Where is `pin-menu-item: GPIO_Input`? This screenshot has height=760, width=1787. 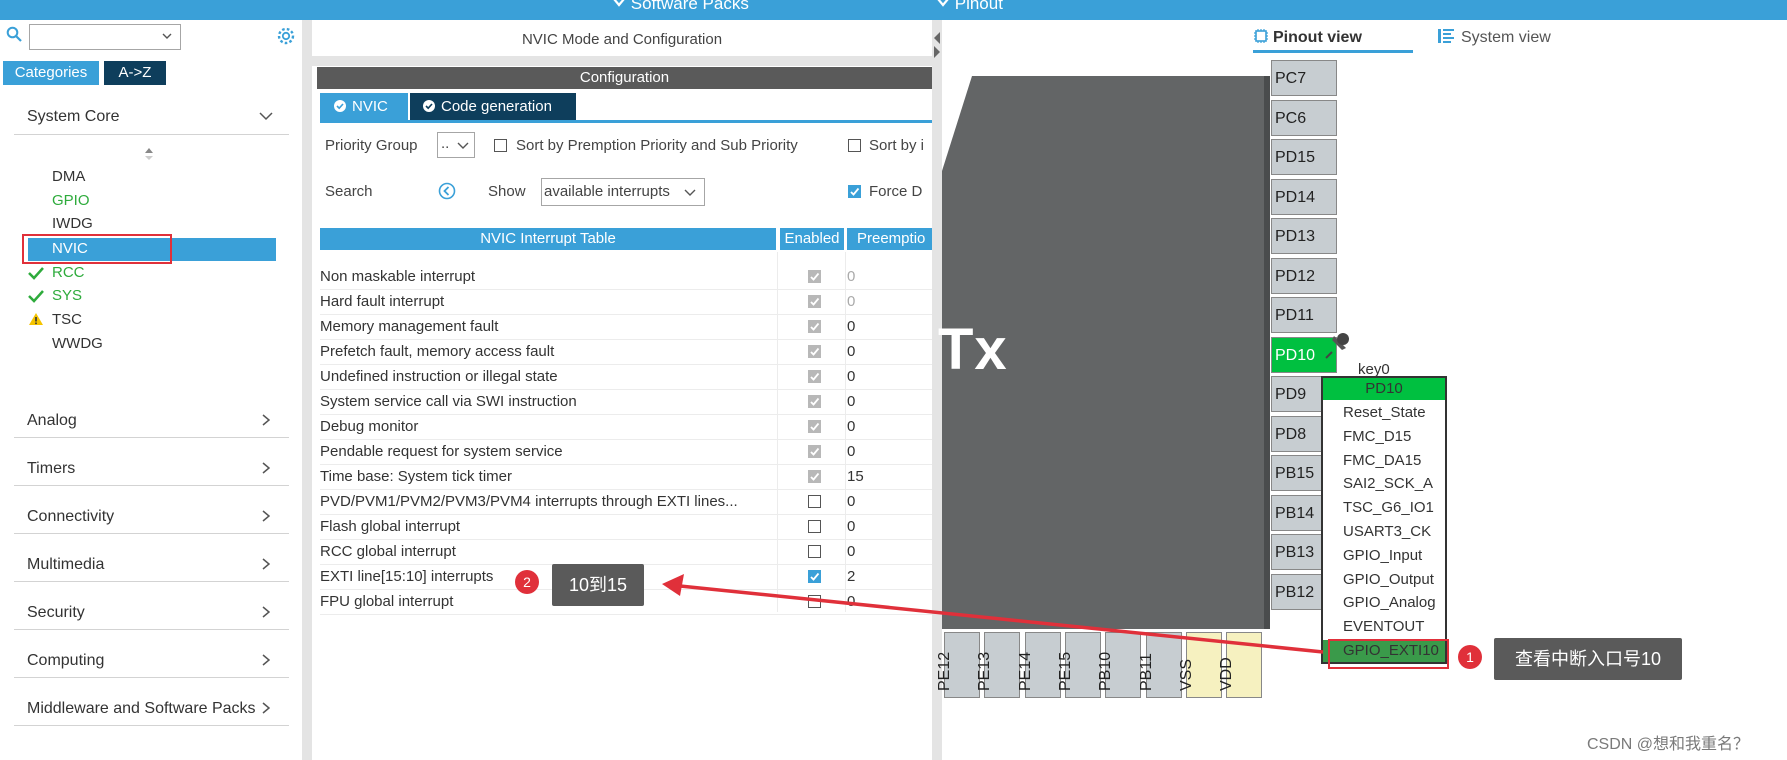
pin-menu-item: GPIO_Input is located at coordinates (1382, 555).